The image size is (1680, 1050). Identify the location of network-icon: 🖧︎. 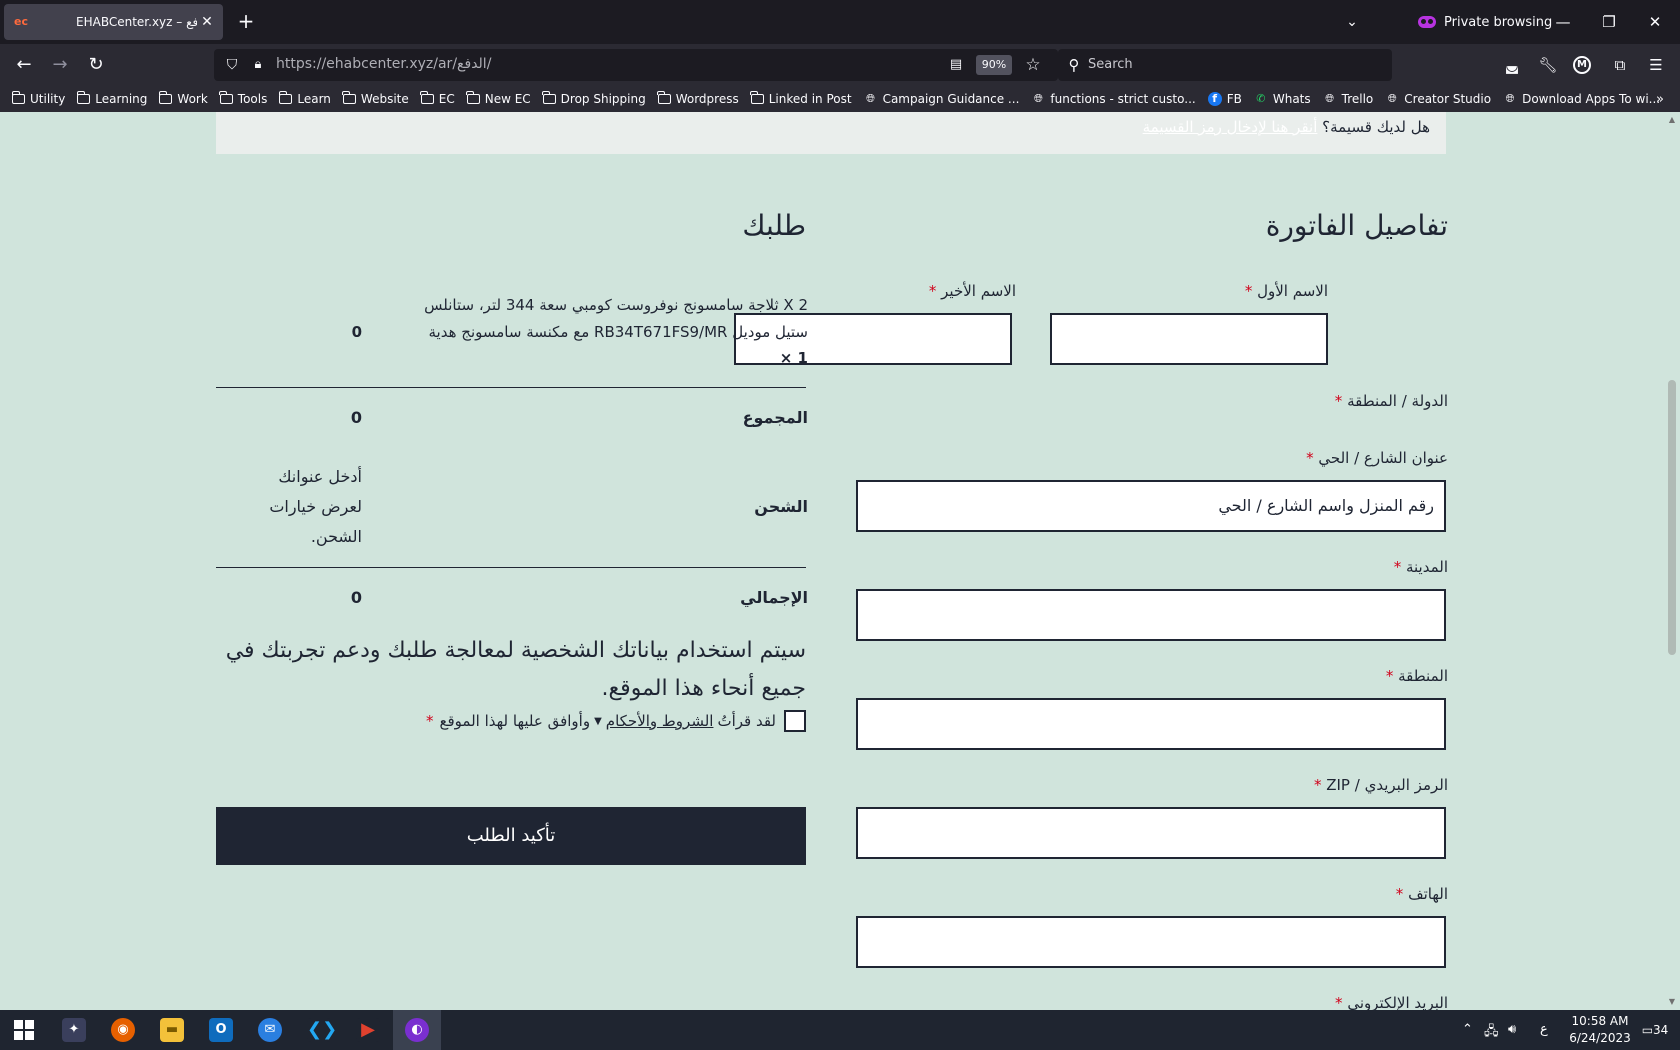
(1491, 1033).